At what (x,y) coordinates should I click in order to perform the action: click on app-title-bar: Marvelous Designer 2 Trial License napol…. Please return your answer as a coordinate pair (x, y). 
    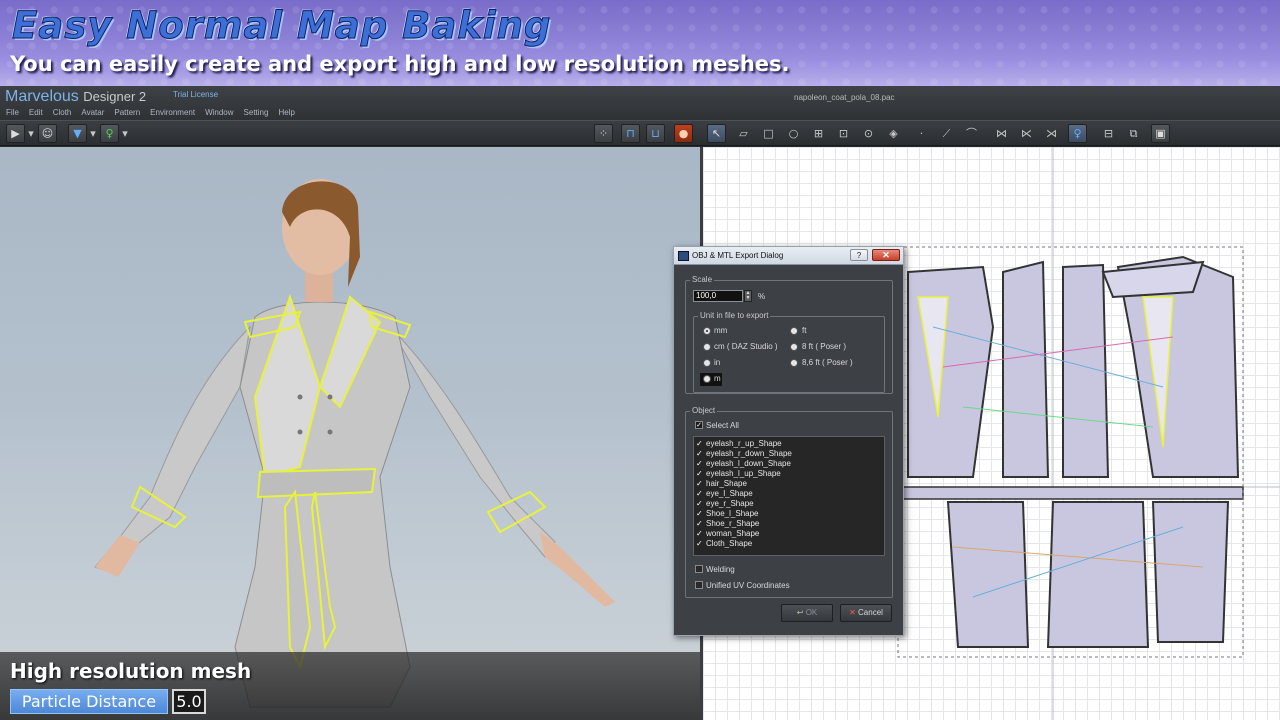
    Looking at the image, I should click on (640, 103).